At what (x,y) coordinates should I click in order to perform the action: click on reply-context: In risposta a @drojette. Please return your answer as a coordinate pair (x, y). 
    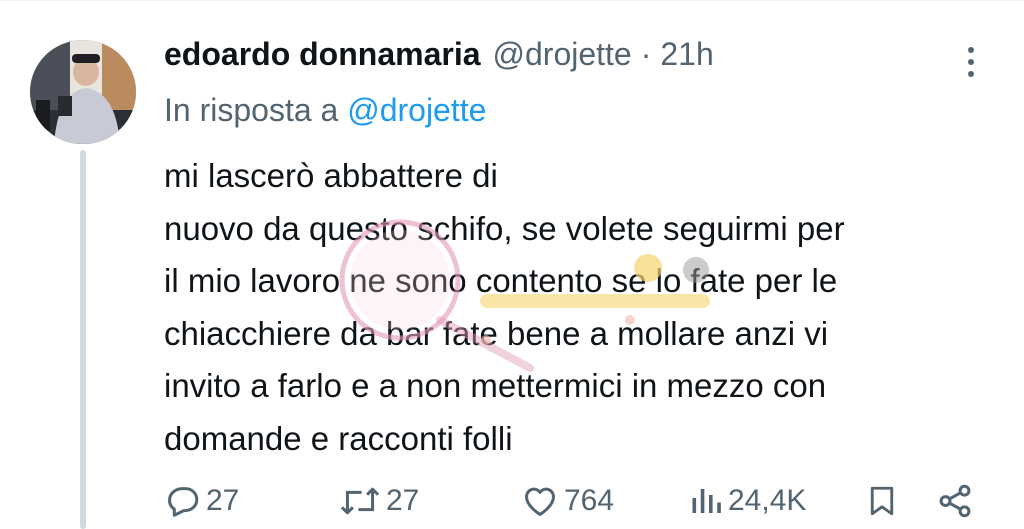
    Looking at the image, I should click on (325, 110).